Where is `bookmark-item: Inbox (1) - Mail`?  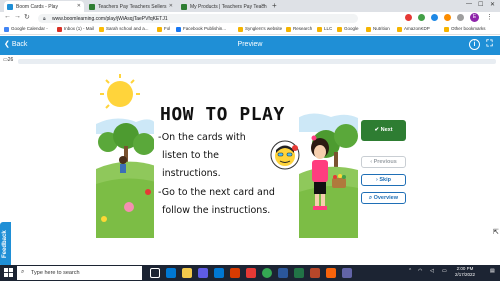
bookmark-item: Inbox (1) - Mail is located at coordinates (75, 29).